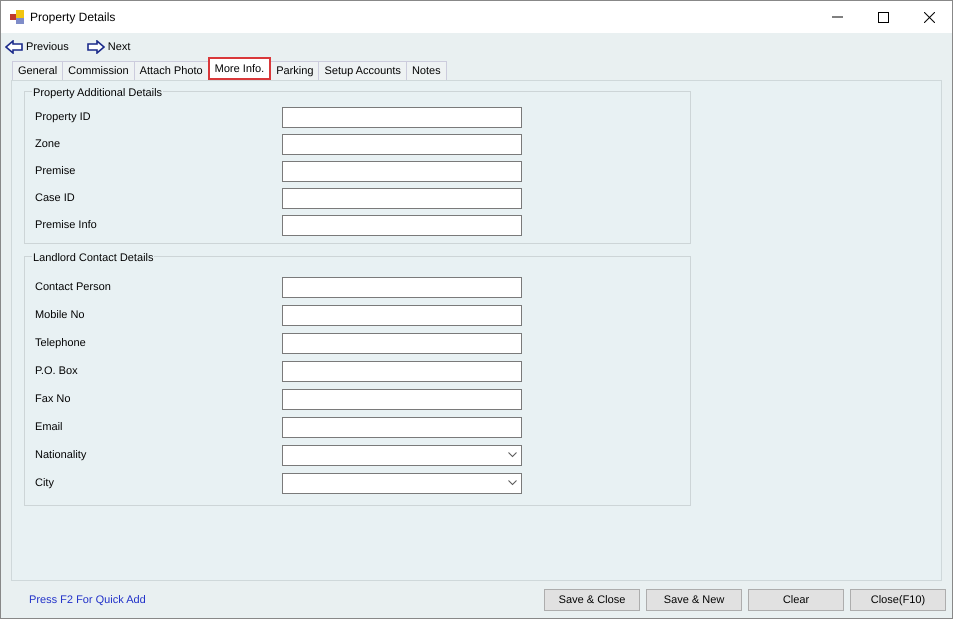 This screenshot has height=619, width=953. What do you see at coordinates (87, 600) in the screenshot?
I see `quick-add-hint: Press F2 For Quick Add` at bounding box center [87, 600].